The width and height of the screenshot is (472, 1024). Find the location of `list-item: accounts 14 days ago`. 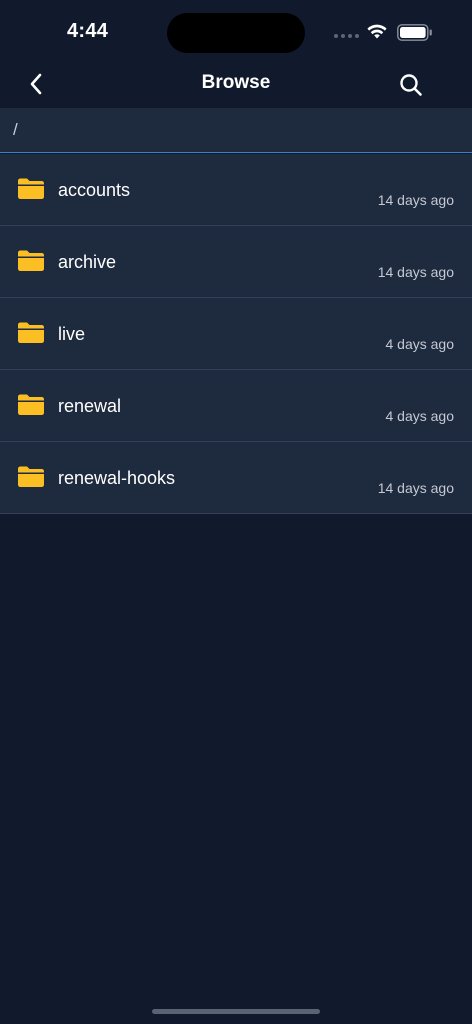

list-item: accounts 14 days ago is located at coordinates (236, 190).